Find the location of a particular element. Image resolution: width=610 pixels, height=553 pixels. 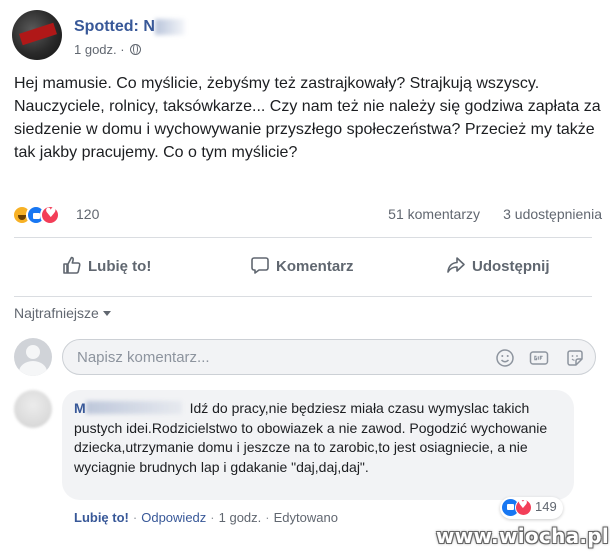

thumbs-up-icon is located at coordinates (72, 265).